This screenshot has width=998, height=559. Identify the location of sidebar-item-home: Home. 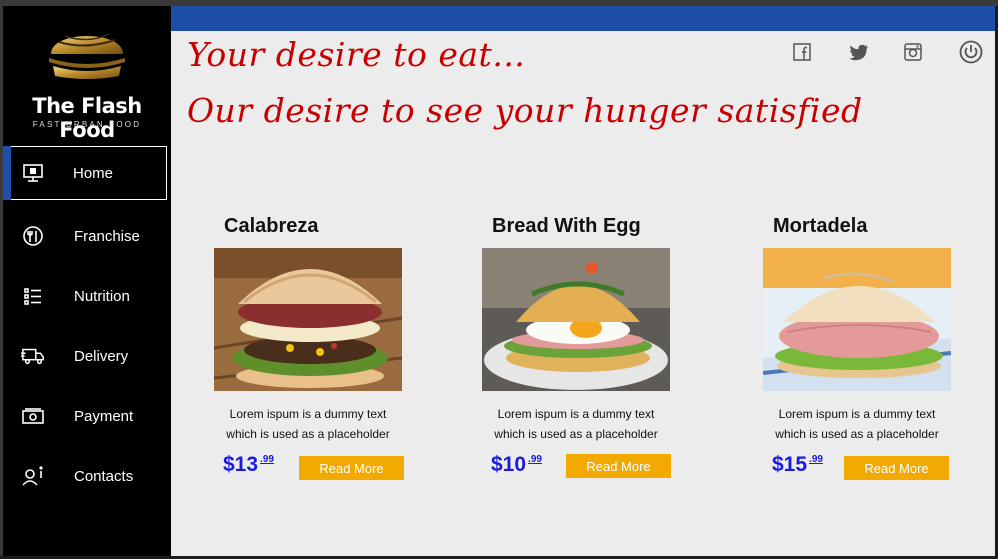
(85, 173).